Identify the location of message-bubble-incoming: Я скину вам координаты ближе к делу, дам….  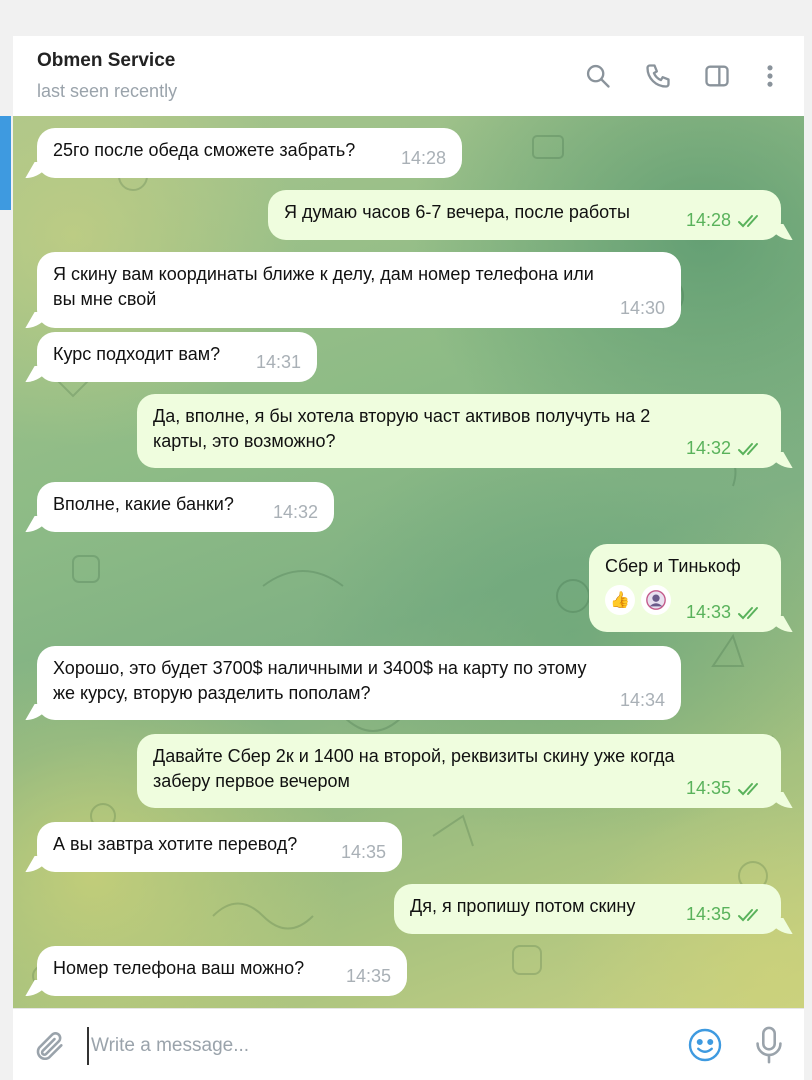
(359, 290).